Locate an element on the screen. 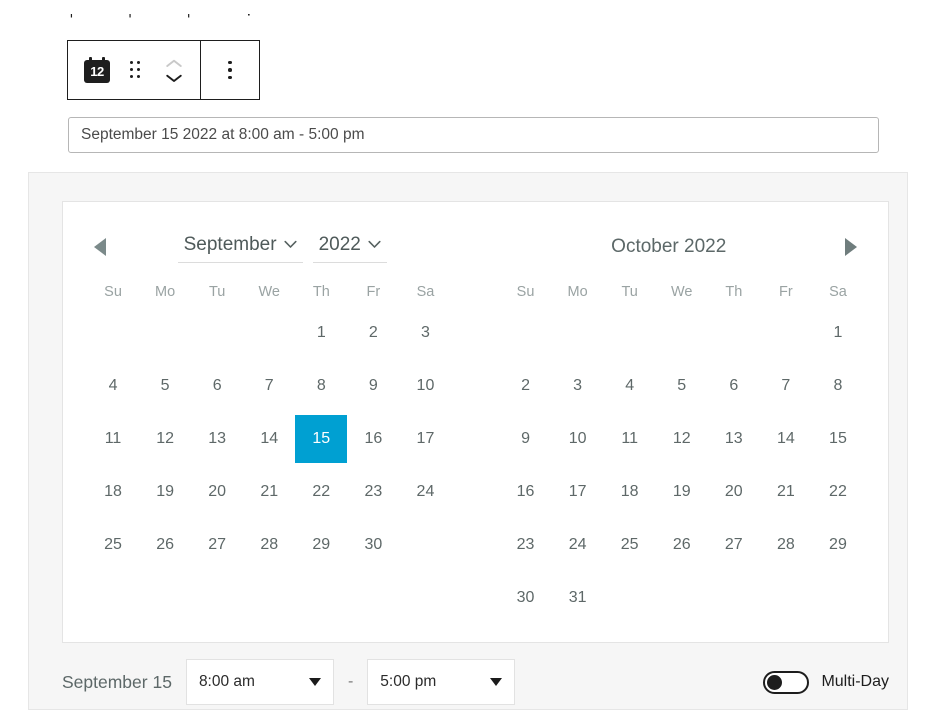 The width and height of the screenshot is (933, 724). start-time-select: 8:00 am is located at coordinates (259, 682).